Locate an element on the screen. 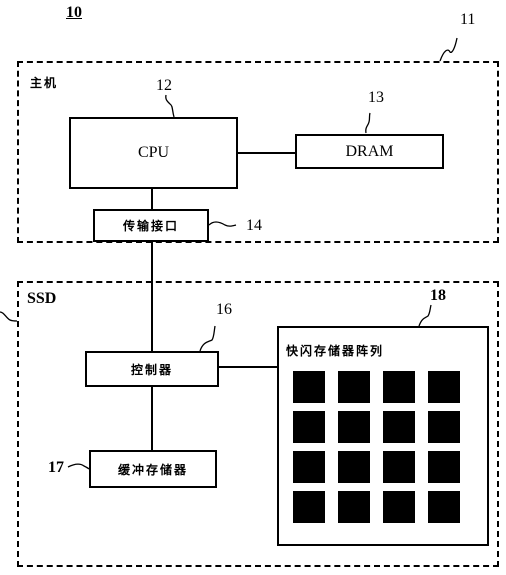 The width and height of the screenshot is (506, 575). controller-leader-line is located at coordinates (207, 338).